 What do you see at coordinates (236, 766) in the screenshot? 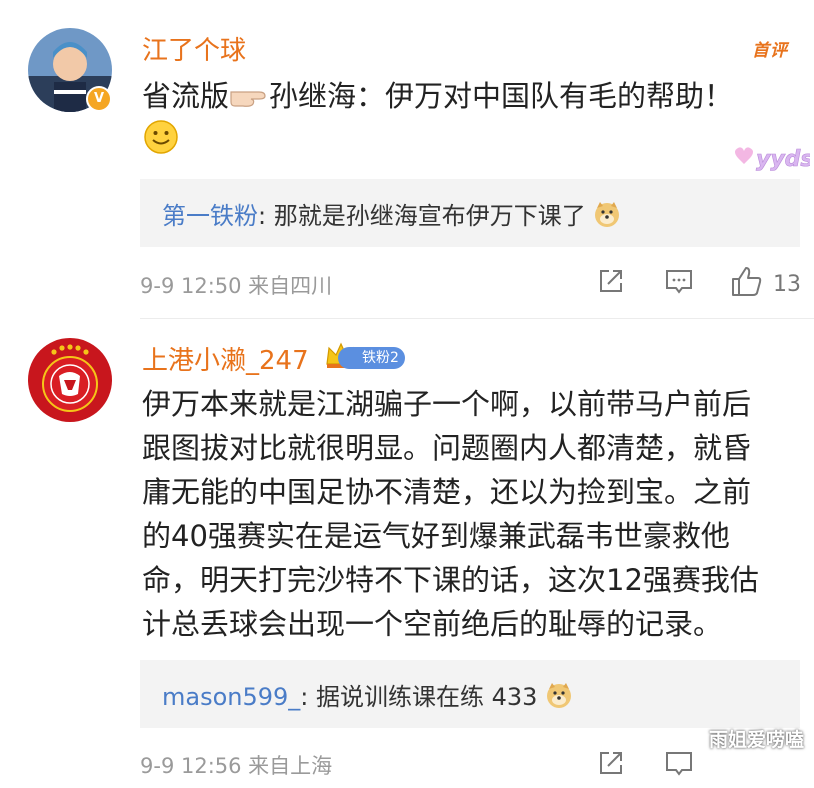
I see `comment-timestamp: 9-9 12:56 来自上海` at bounding box center [236, 766].